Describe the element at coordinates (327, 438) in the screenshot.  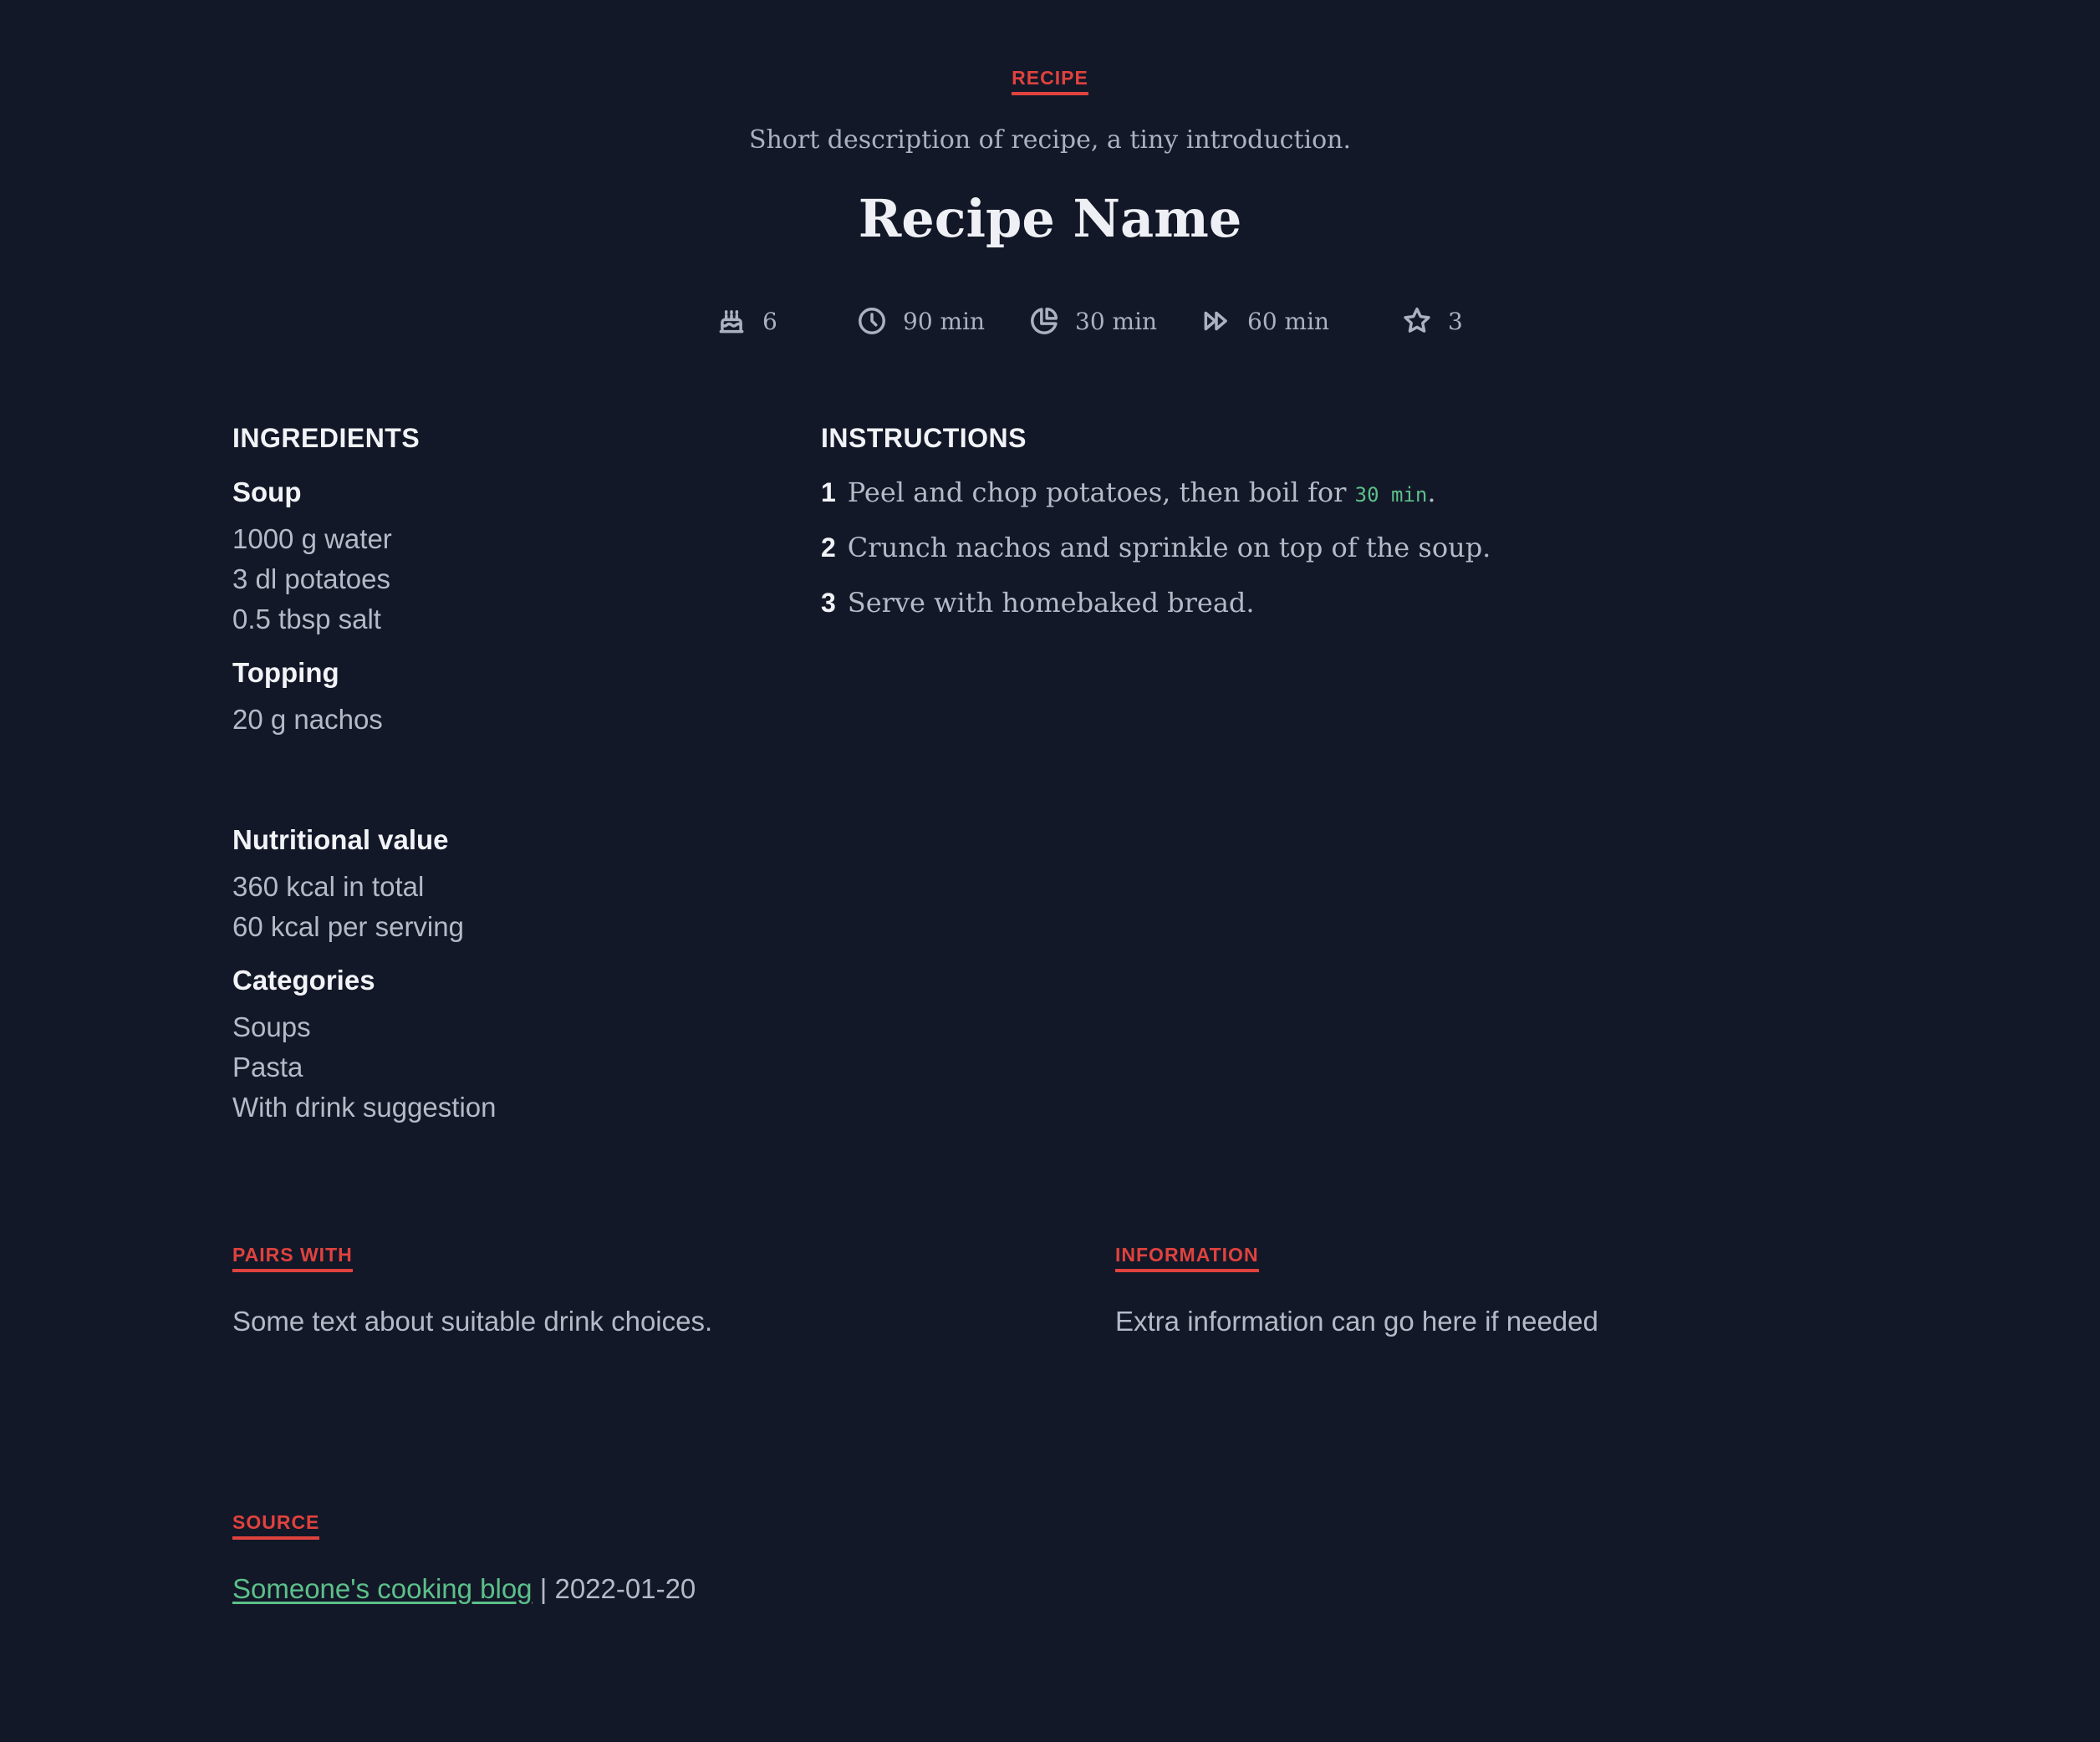
I see `ingredients-heading: INGREDIENTS` at that location.